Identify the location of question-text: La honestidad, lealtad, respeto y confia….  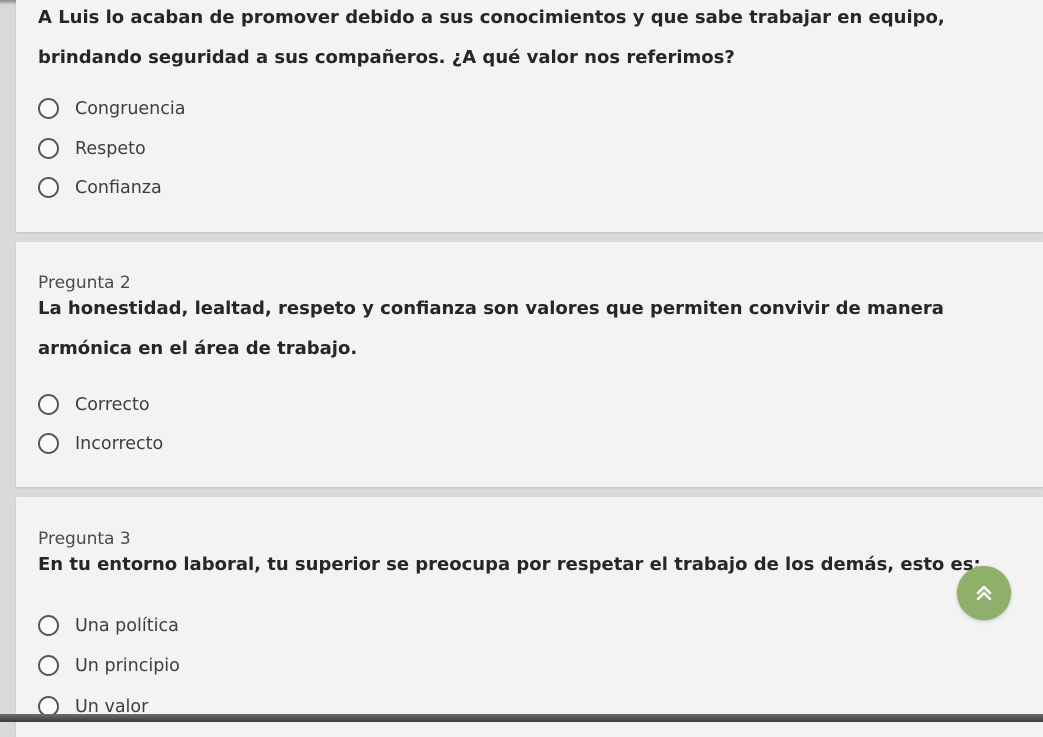
(491, 328).